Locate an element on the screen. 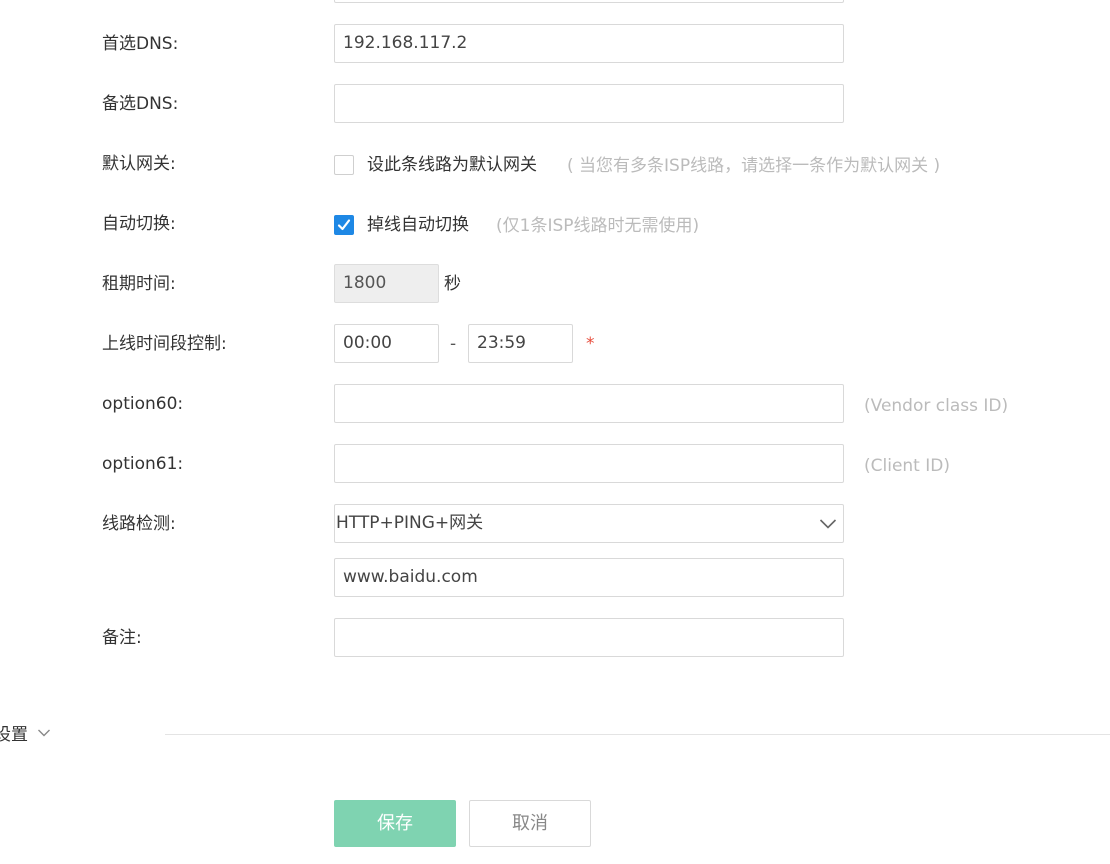  line-check-label: 线路检测: is located at coordinates (139, 524).